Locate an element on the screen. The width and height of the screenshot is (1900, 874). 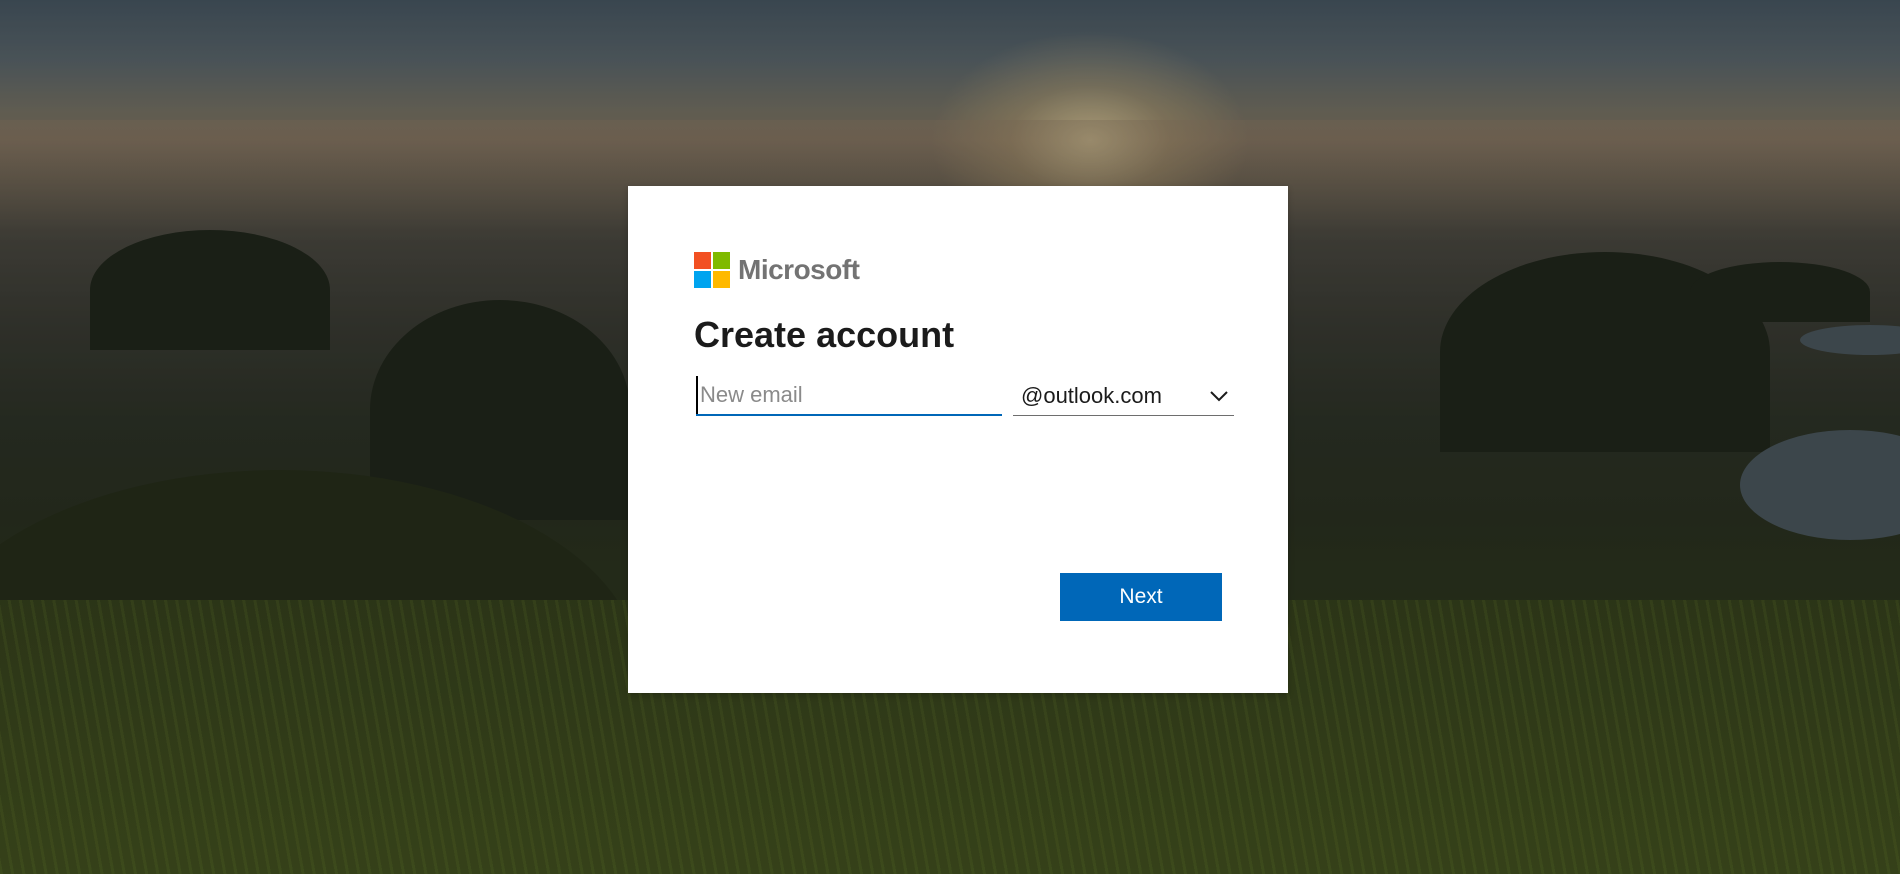
domain-select: @outlook.com is located at coordinates (1123, 396).